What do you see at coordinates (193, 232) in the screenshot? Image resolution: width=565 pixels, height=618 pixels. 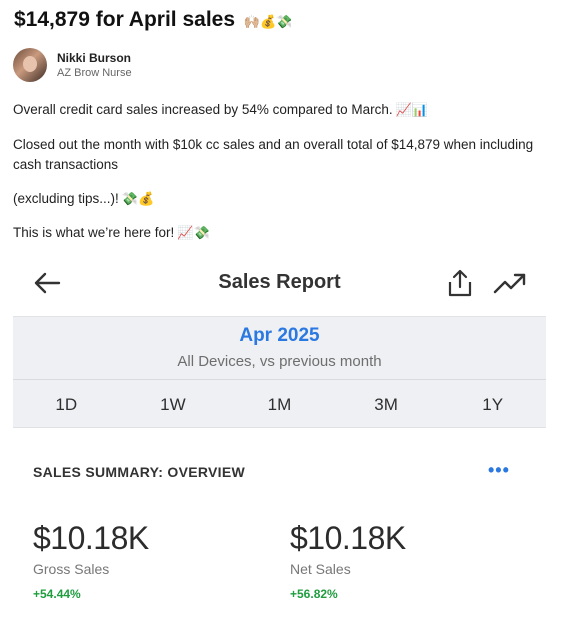 I see `p4-emoji: 📈💸` at bounding box center [193, 232].